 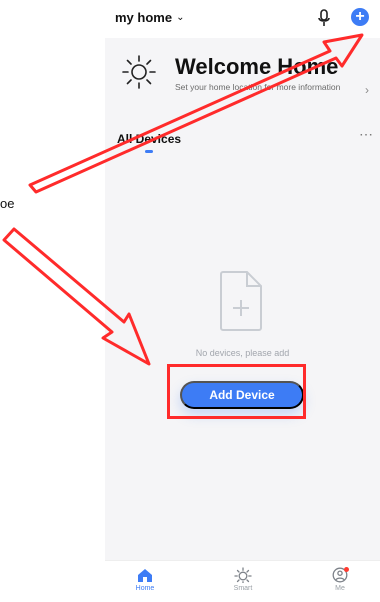 I want to click on home-selector: my home ⌄, so click(x=149, y=17).